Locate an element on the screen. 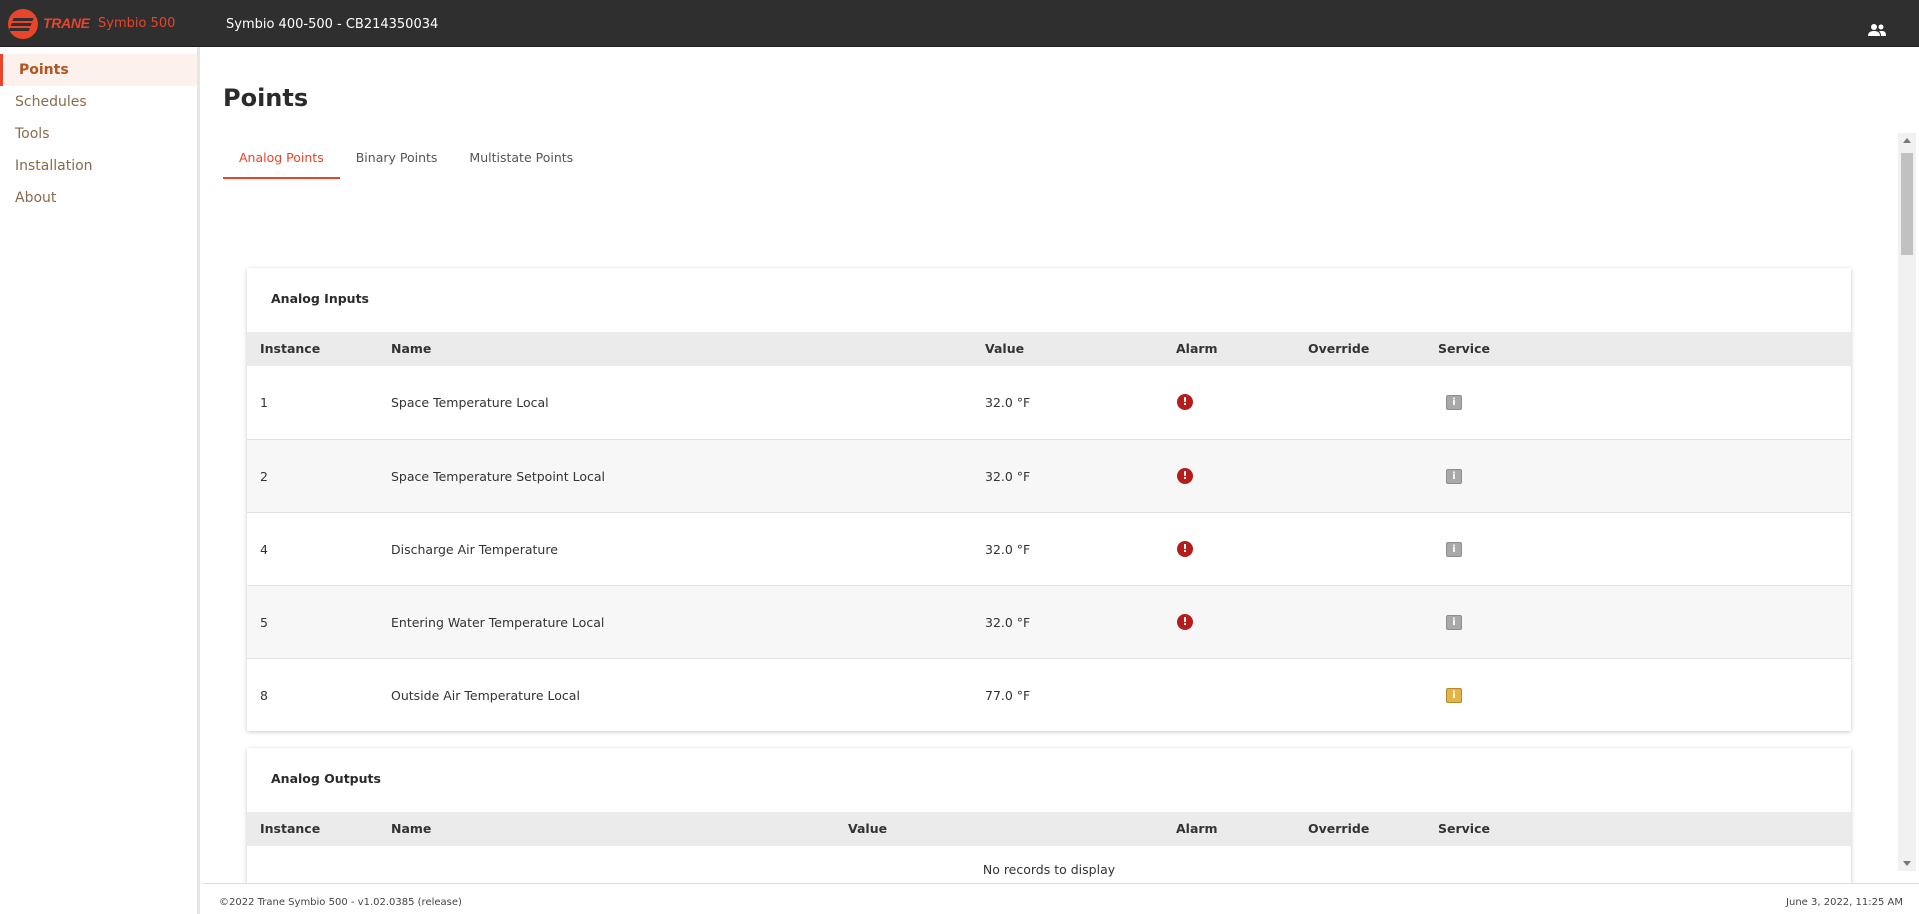 This screenshot has height=914, width=1919. sidebar-item-schedules: Schedules is located at coordinates (98, 102).